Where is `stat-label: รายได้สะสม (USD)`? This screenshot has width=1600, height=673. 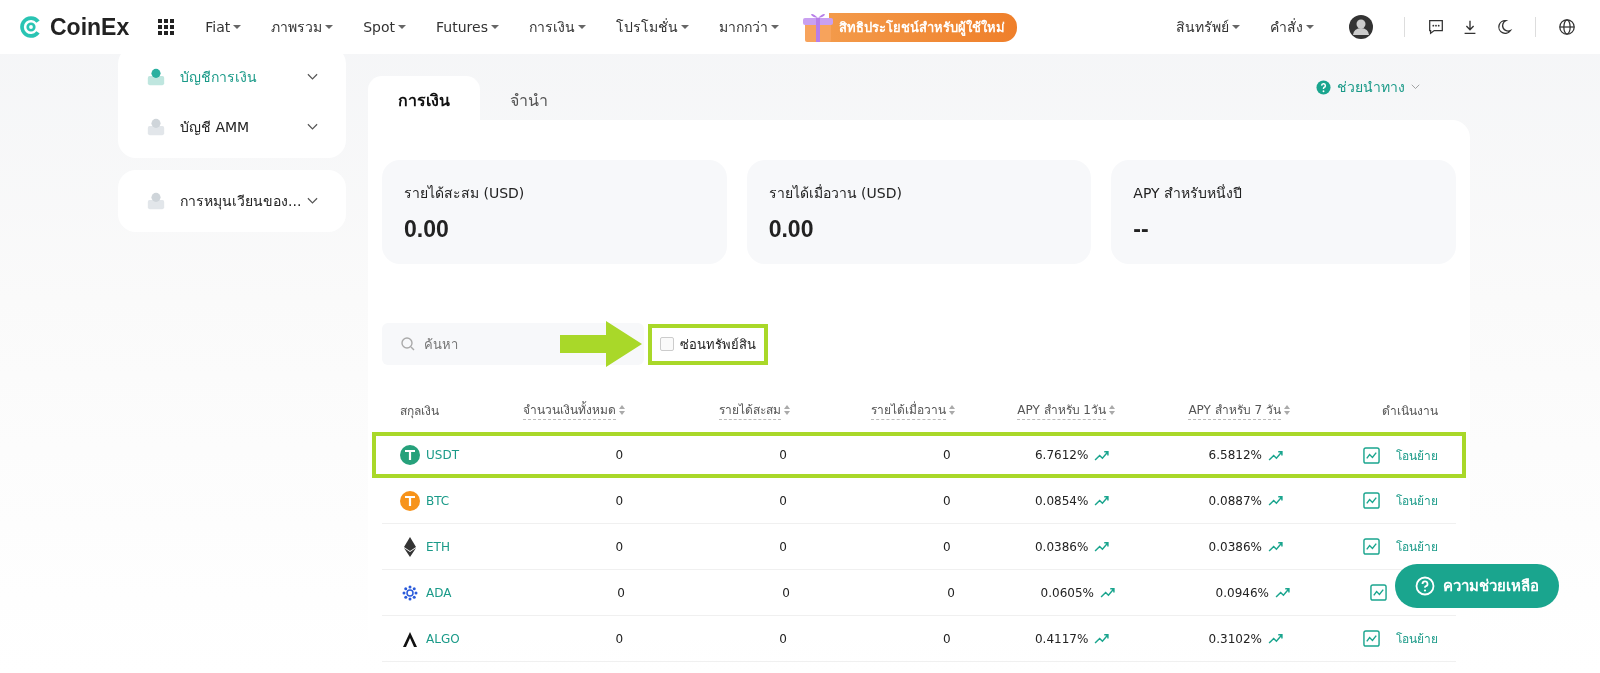 stat-label: รายได้สะสม (USD) is located at coordinates (465, 193).